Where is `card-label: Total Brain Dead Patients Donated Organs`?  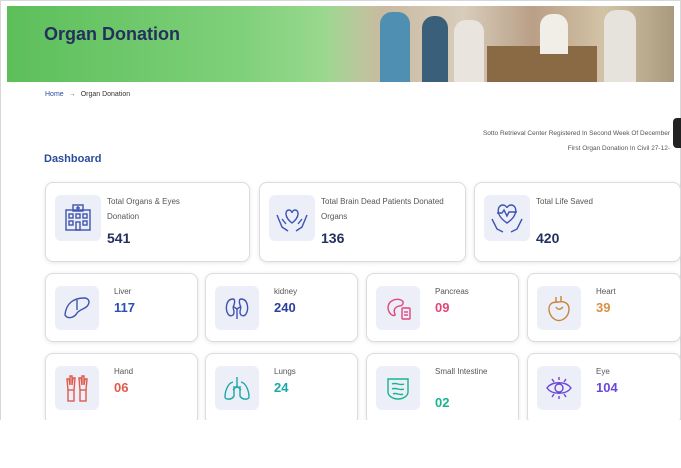
card-label: Total Brain Dead Patients Donated Organs is located at coordinates (382, 209).